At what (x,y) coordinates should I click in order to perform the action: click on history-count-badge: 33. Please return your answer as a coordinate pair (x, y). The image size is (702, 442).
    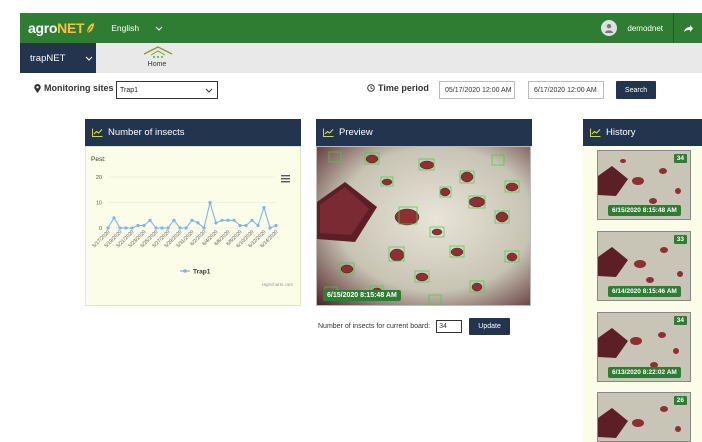
    Looking at the image, I should click on (680, 239).